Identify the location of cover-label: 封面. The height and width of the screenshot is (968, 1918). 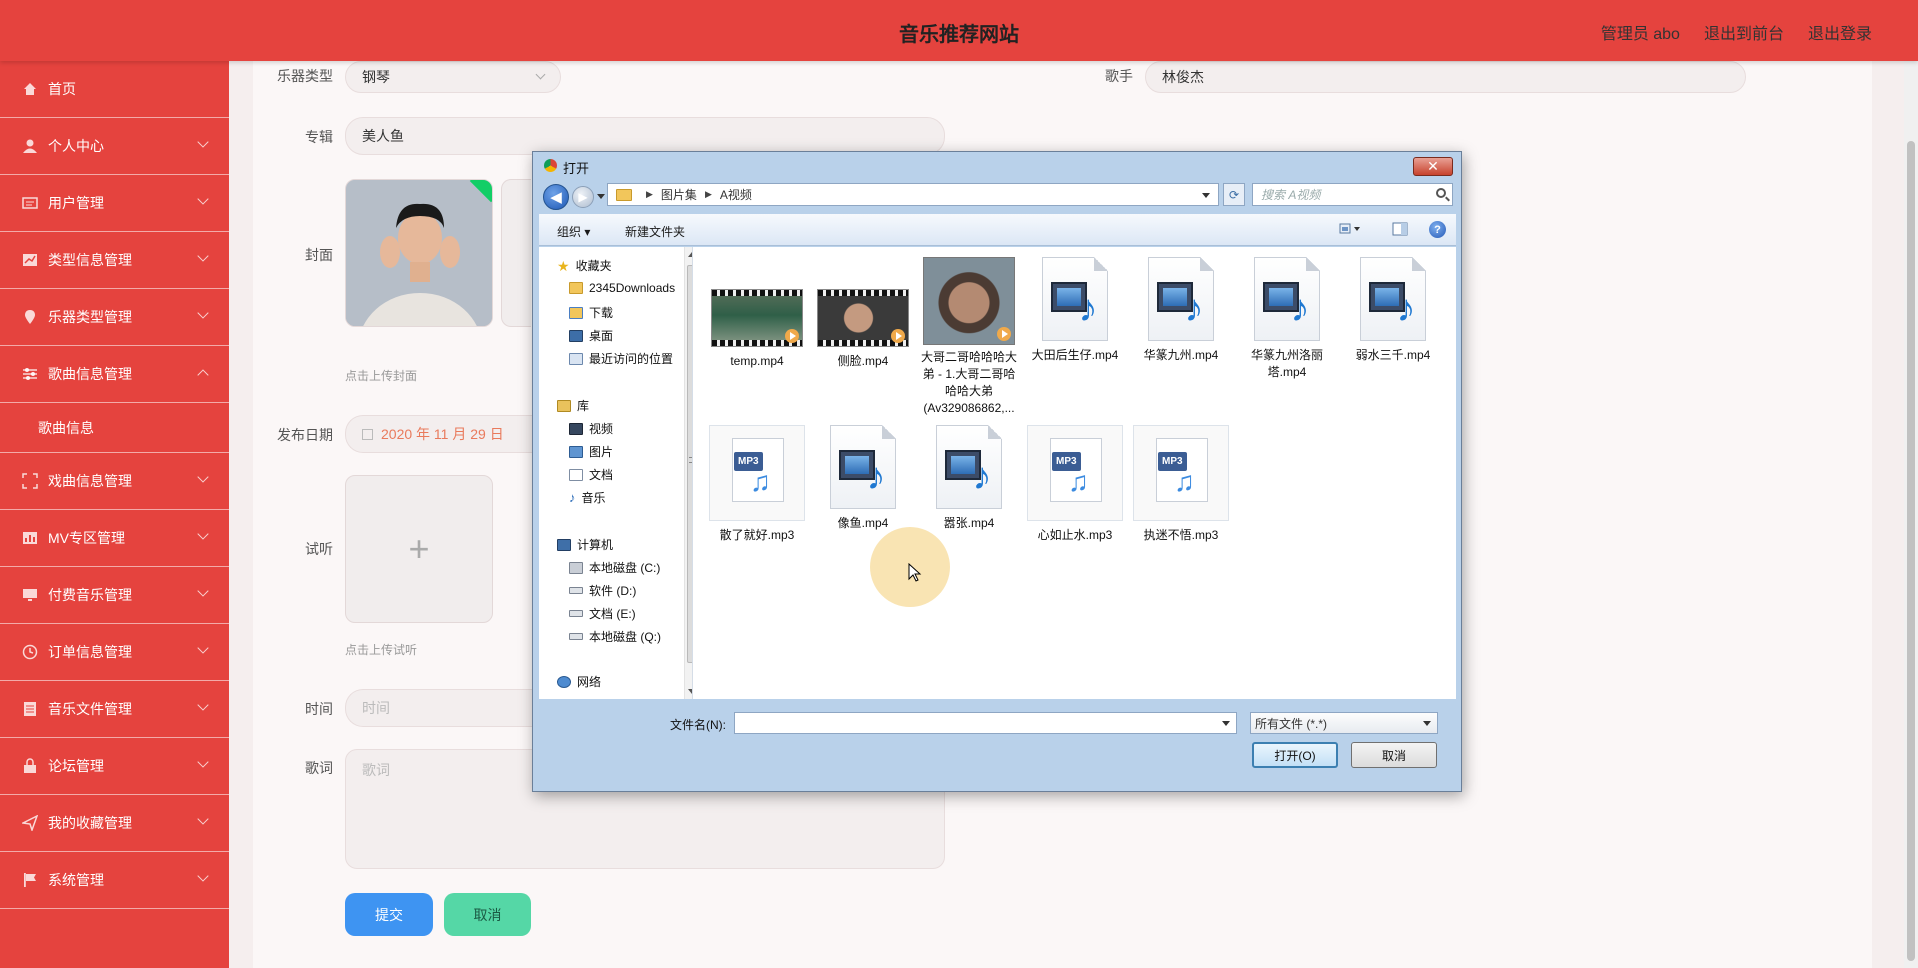
(319, 255).